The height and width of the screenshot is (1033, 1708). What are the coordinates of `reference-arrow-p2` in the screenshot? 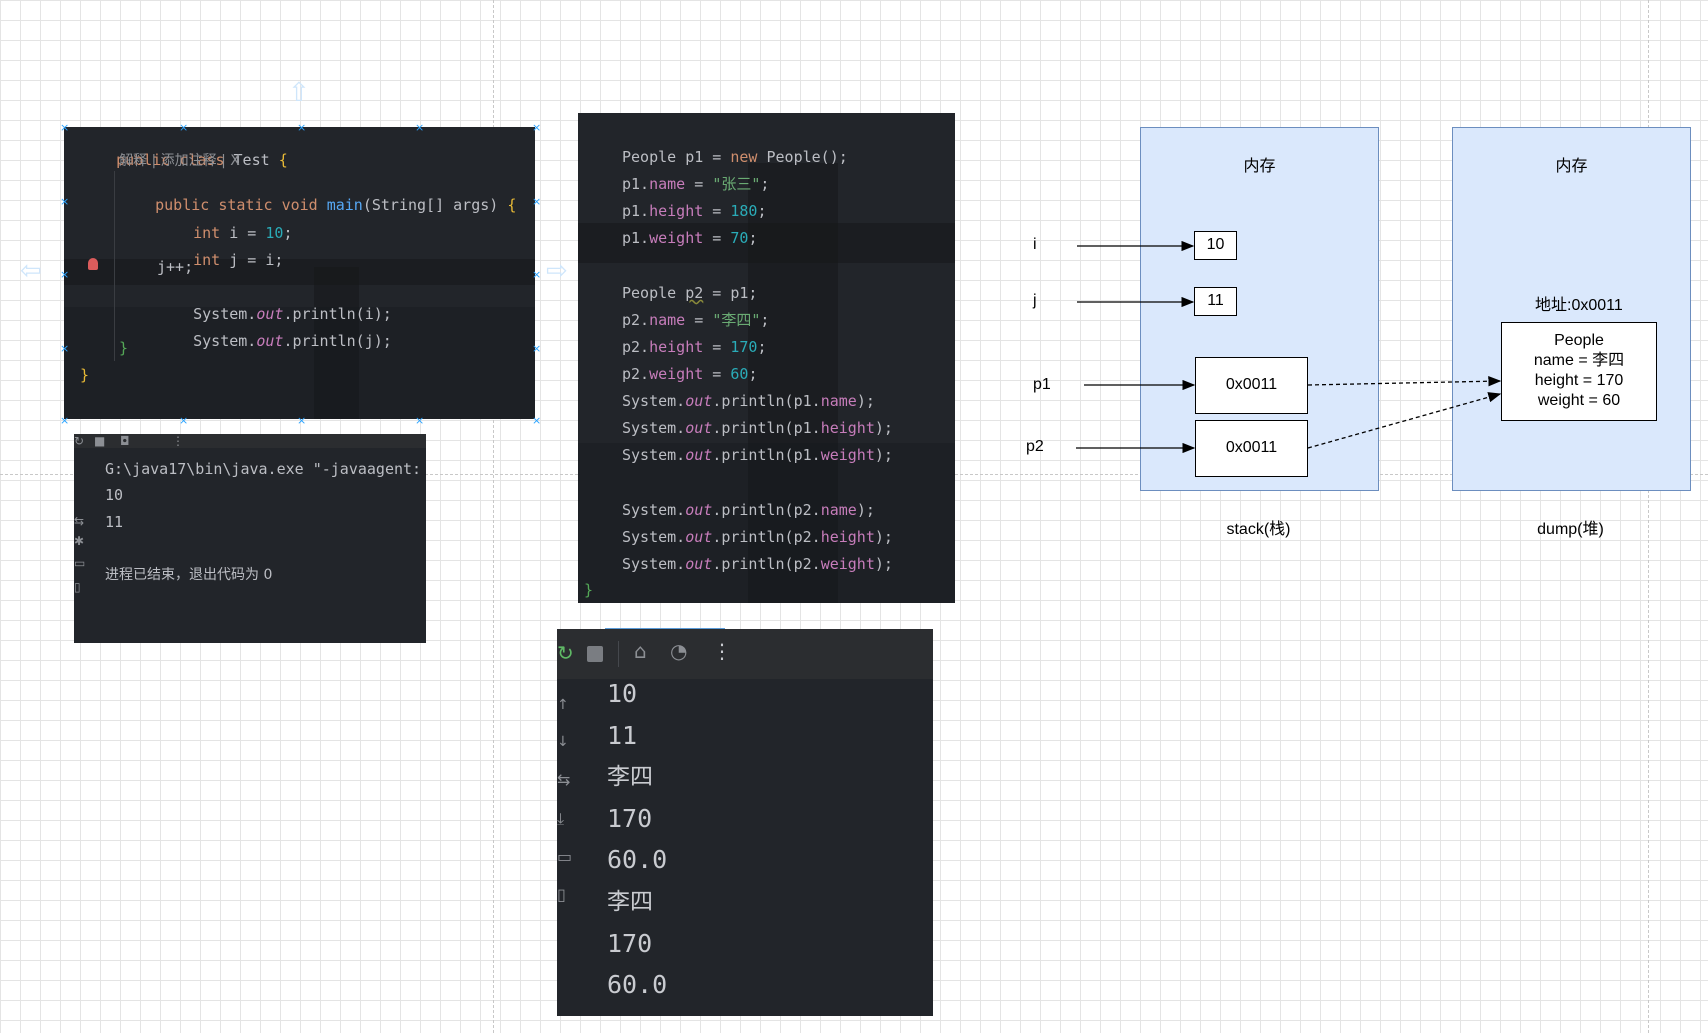 It's located at (1404, 420).